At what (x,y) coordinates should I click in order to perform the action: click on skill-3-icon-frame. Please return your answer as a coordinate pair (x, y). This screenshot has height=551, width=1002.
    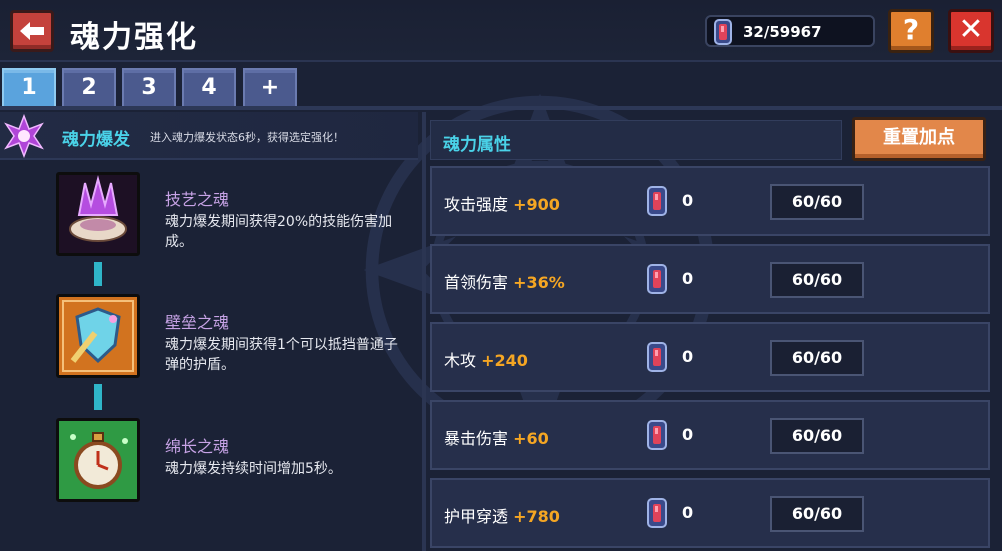
    Looking at the image, I should click on (98, 460).